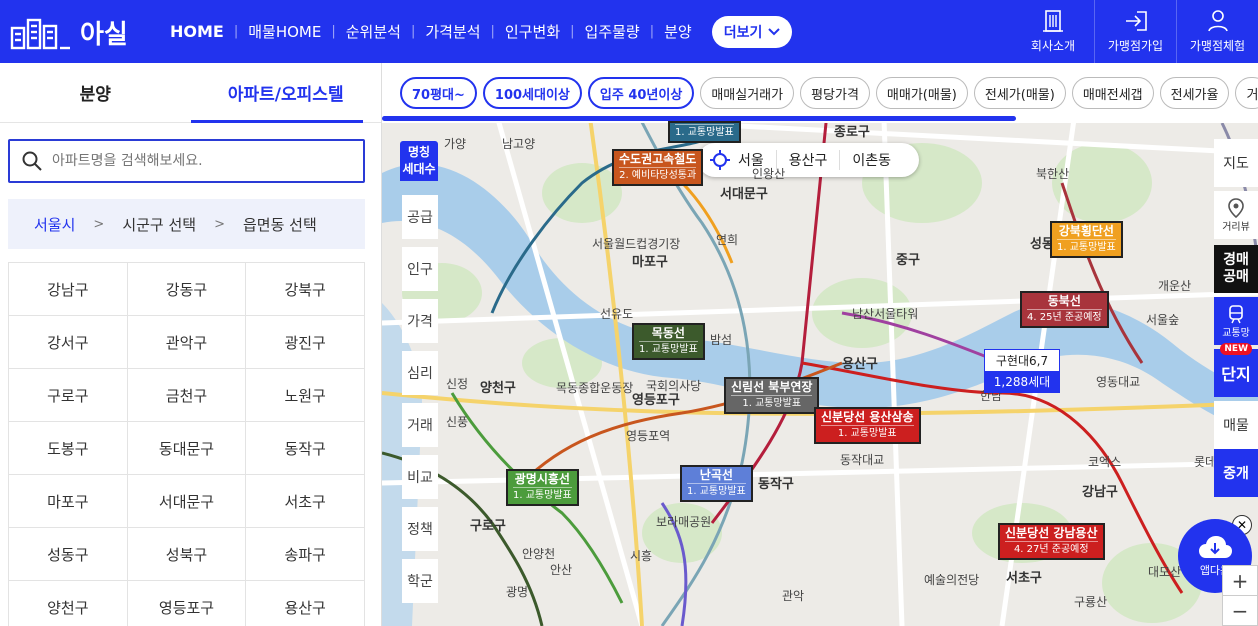 The height and width of the screenshot is (626, 1258). I want to click on transit-line-label: 목동선 1. 교통망발표, so click(668, 341).